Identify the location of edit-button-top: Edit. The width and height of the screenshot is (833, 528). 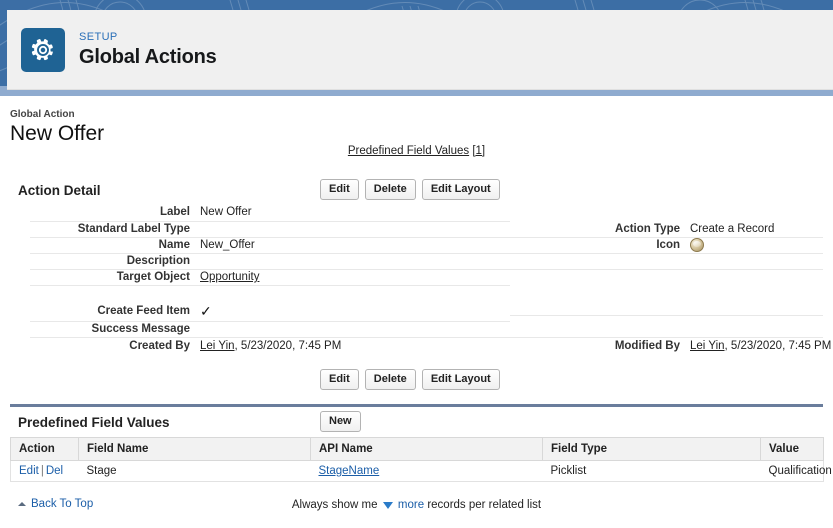
(339, 189).